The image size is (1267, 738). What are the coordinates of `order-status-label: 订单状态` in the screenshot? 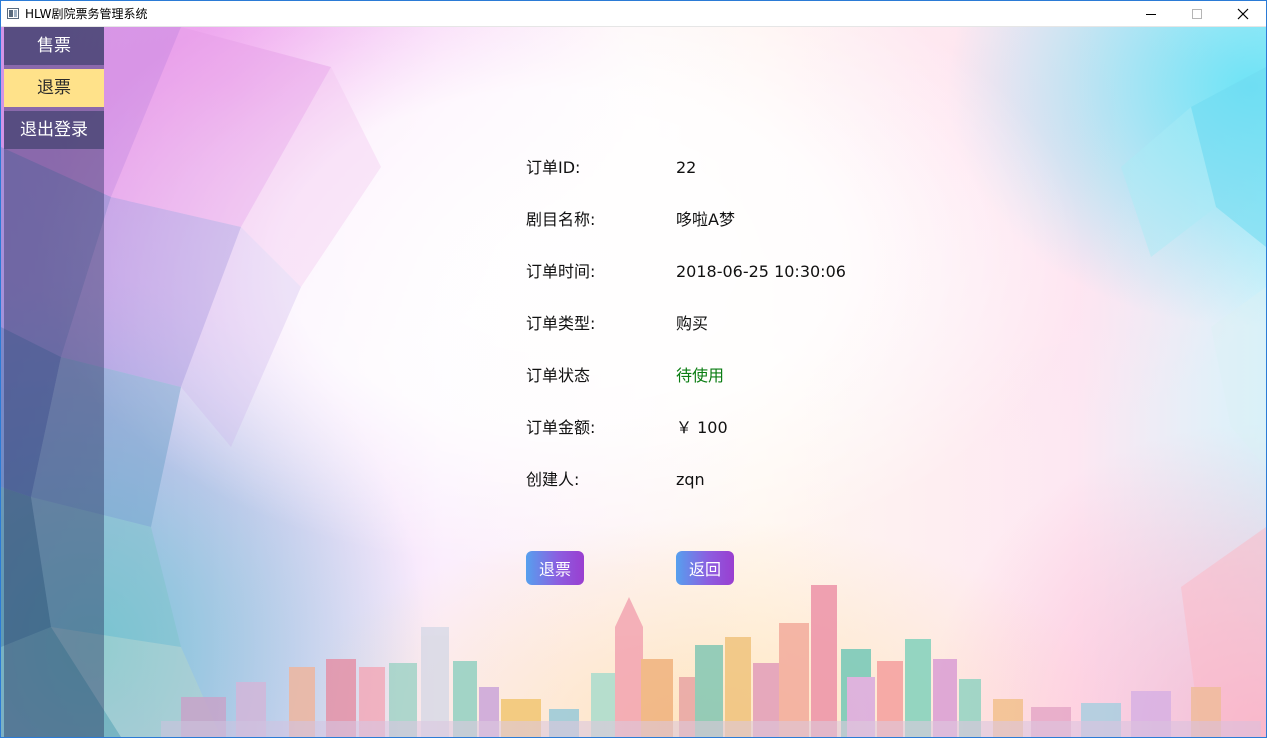 It's located at (558, 375).